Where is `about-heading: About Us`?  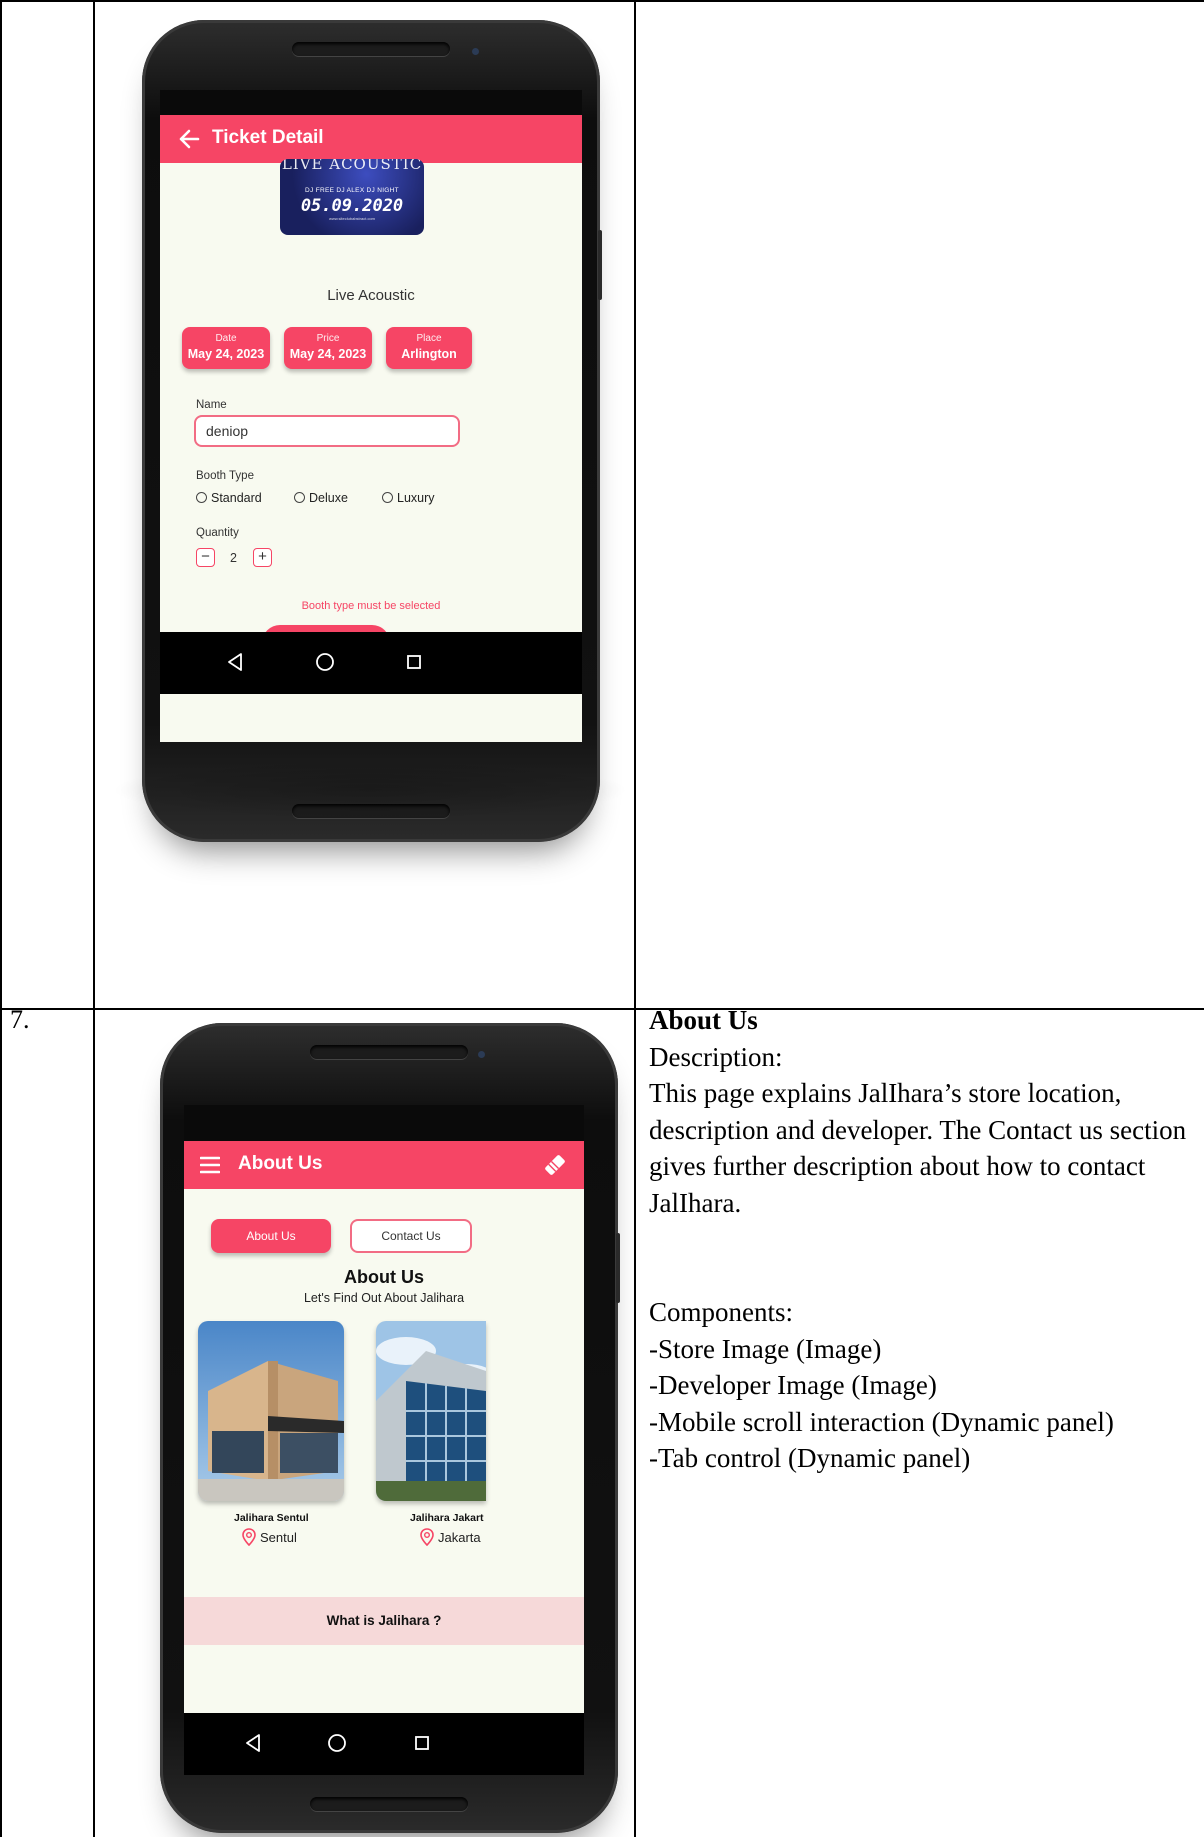 about-heading: About Us is located at coordinates (384, 1277).